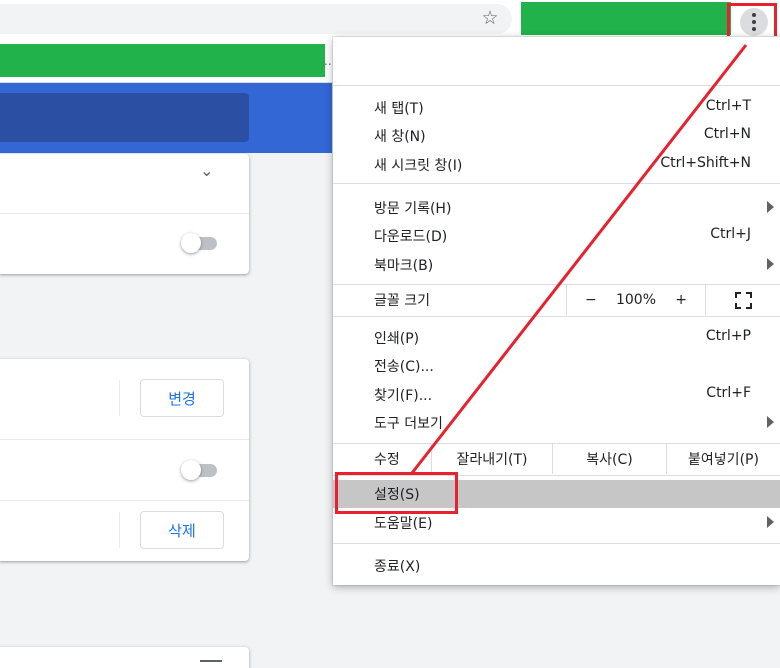 The image size is (780, 668). I want to click on chevron-down-icon: ⌄, so click(206, 170).